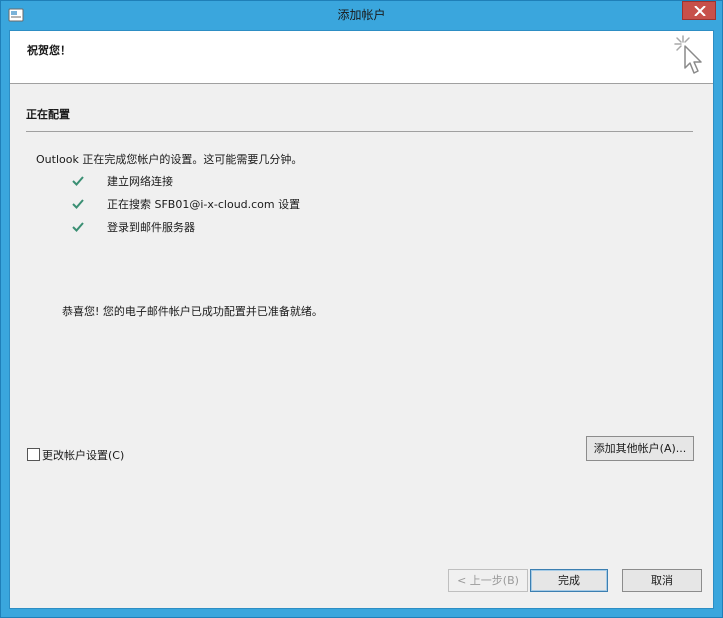  I want to click on change-settings-label: 更改帐户设置(C), so click(83, 455).